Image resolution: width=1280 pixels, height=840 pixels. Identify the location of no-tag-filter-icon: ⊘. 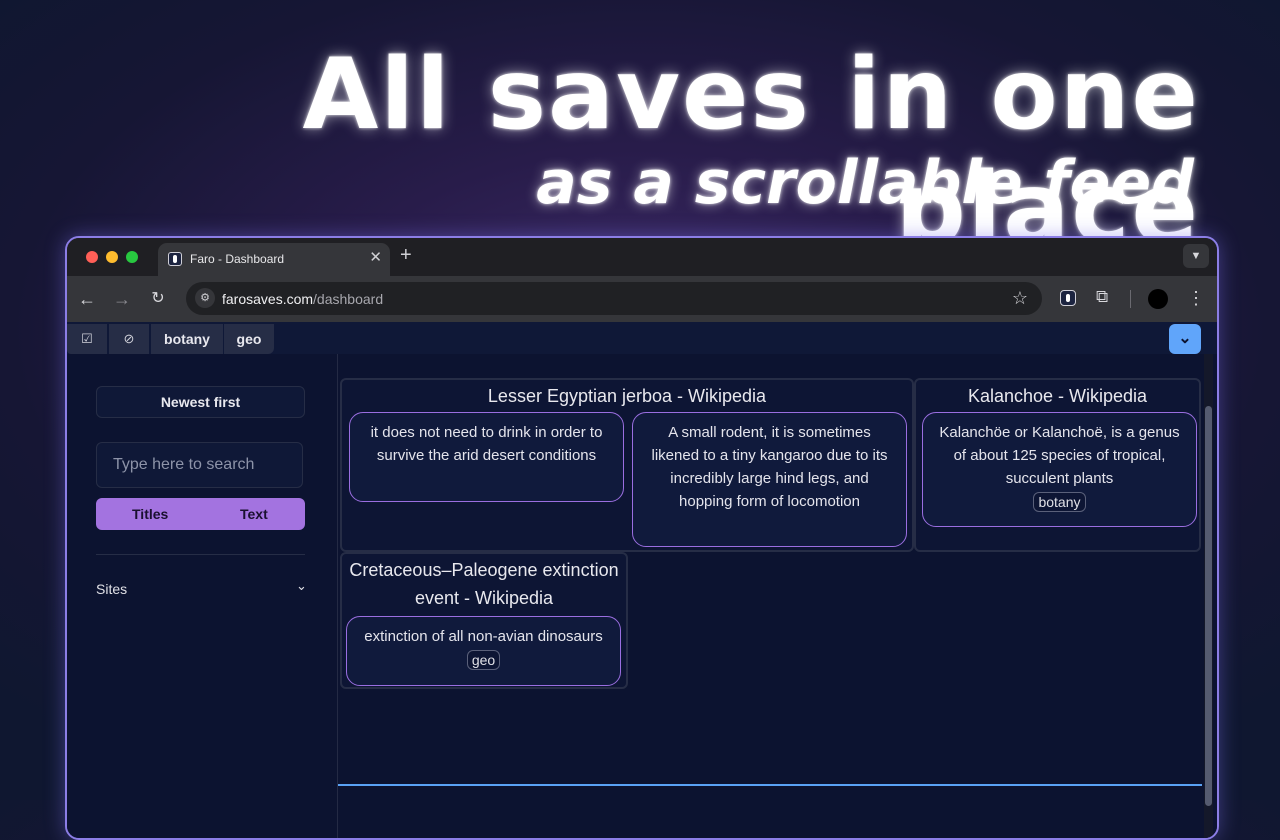
(129, 339).